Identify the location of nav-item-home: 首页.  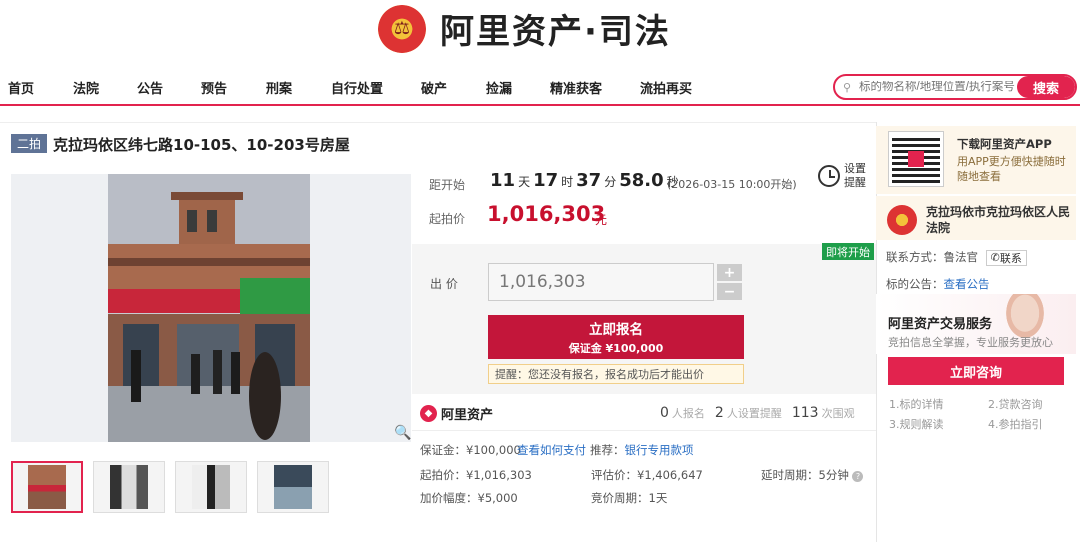
(21, 87).